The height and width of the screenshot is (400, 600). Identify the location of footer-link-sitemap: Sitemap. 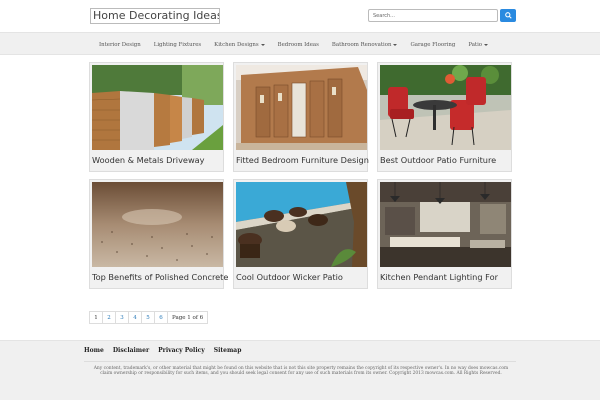
(228, 350).